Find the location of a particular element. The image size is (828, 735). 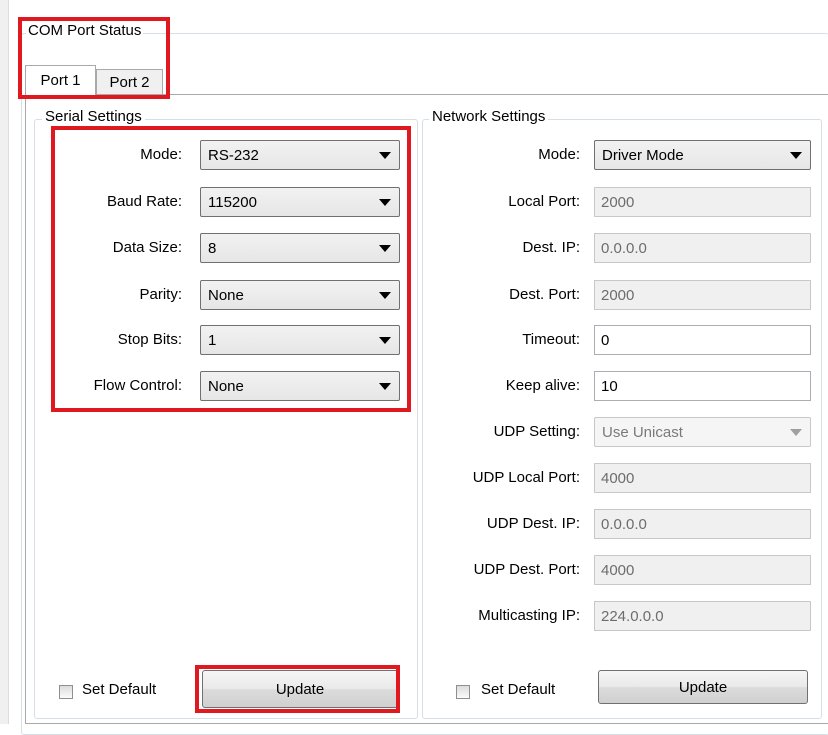

tab-port-2-label: Port 2 is located at coordinates (129, 82).